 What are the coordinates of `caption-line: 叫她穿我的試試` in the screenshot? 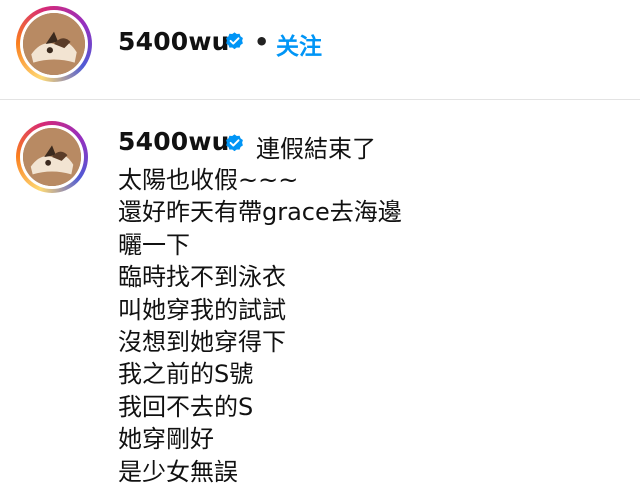 It's located at (202, 309).